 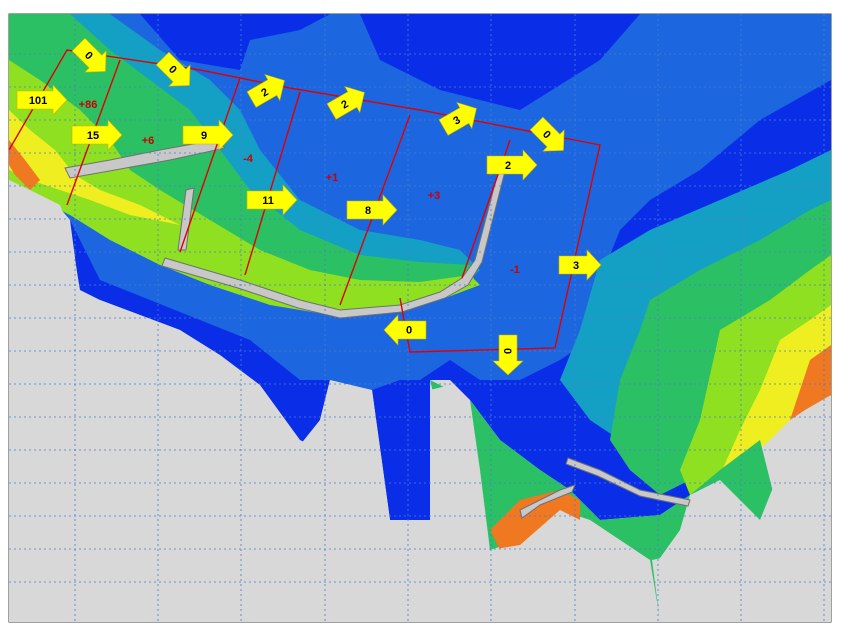 What do you see at coordinates (88, 105) in the screenshot?
I see `cell-budget-value: +86` at bounding box center [88, 105].